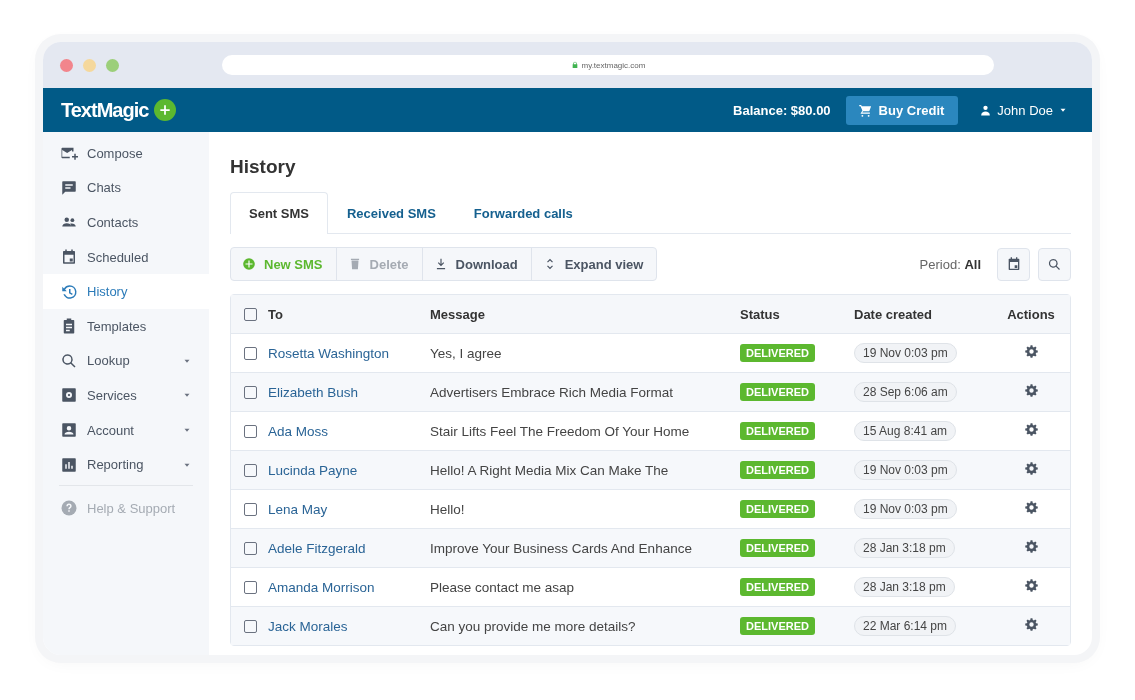 The height and width of the screenshot is (700, 1135). What do you see at coordinates (608, 65) in the screenshot?
I see `address-bar: my.textmagic.com` at bounding box center [608, 65].